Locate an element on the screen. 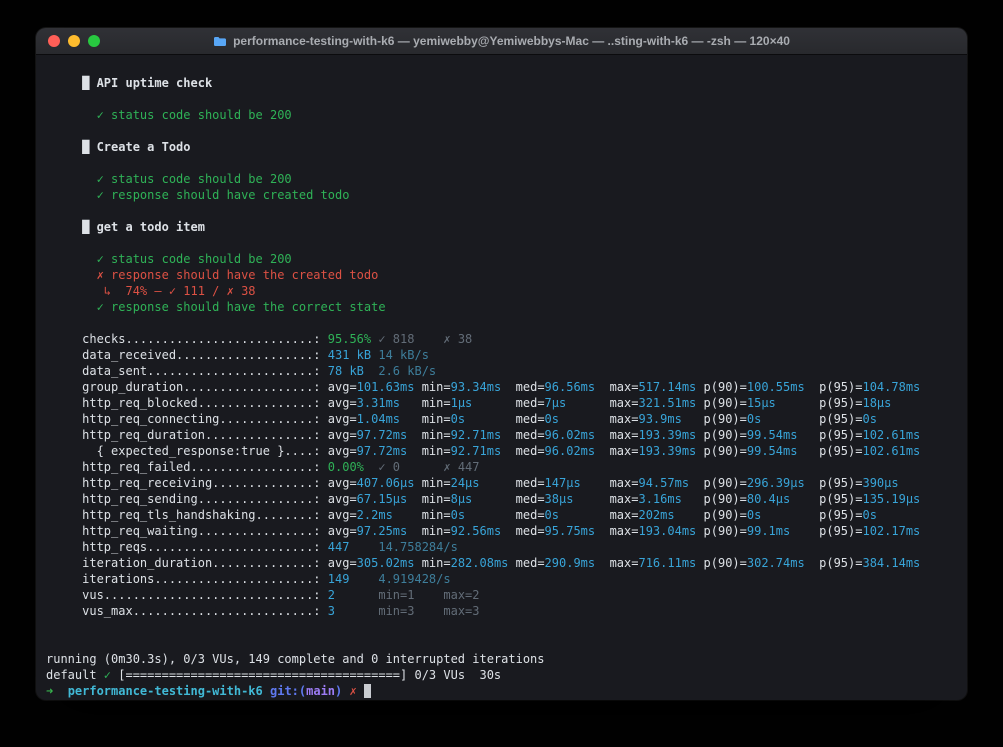  text-segment: group_duration..................: is located at coordinates (187, 387).